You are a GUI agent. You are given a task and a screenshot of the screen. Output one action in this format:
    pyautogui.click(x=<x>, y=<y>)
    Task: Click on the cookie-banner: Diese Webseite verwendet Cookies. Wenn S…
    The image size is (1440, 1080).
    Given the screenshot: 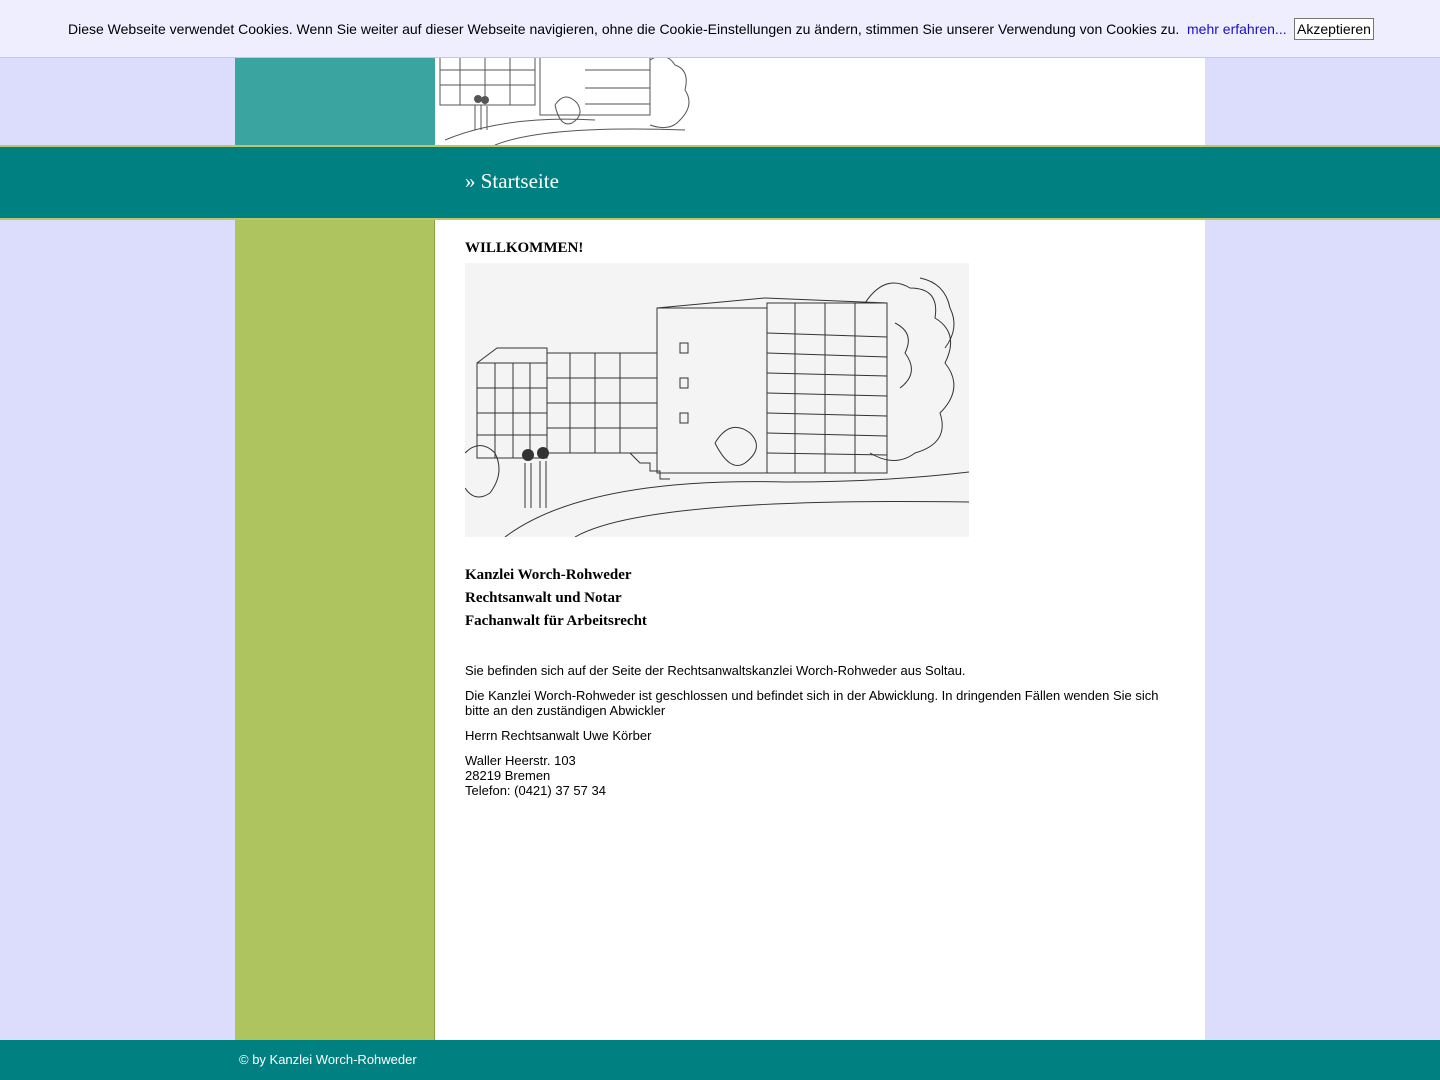 What is the action you would take?
    pyautogui.click(x=720, y=29)
    